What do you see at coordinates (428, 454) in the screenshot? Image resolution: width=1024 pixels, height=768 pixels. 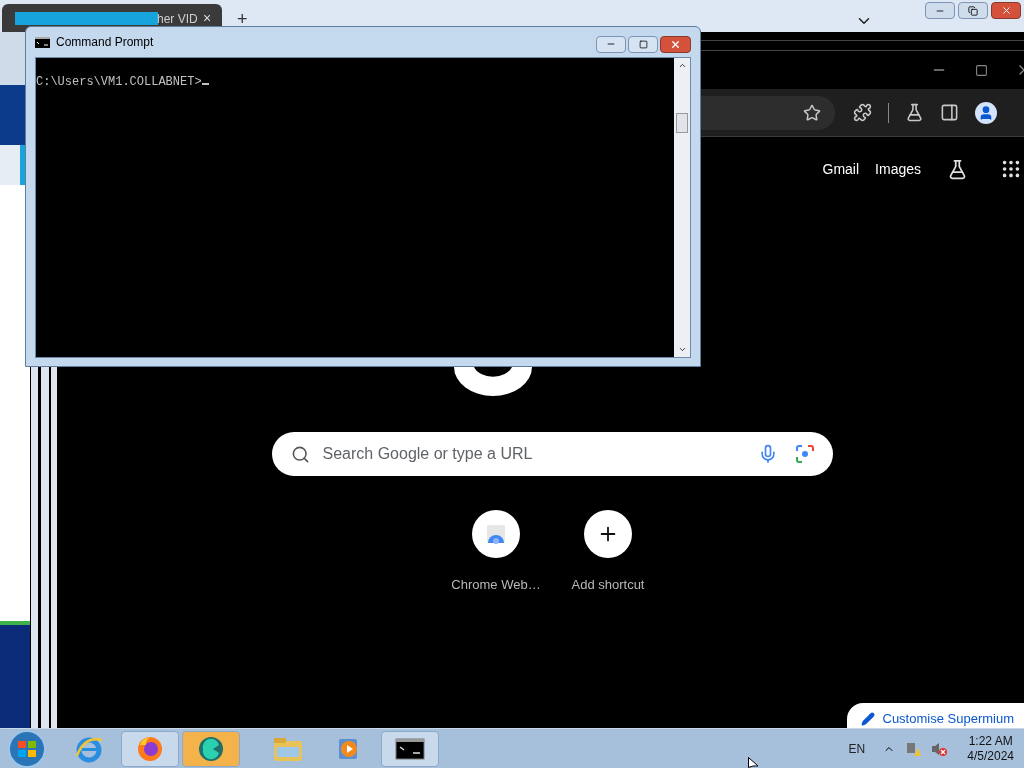 I see `search-placeholder: Search Google or type a URL` at bounding box center [428, 454].